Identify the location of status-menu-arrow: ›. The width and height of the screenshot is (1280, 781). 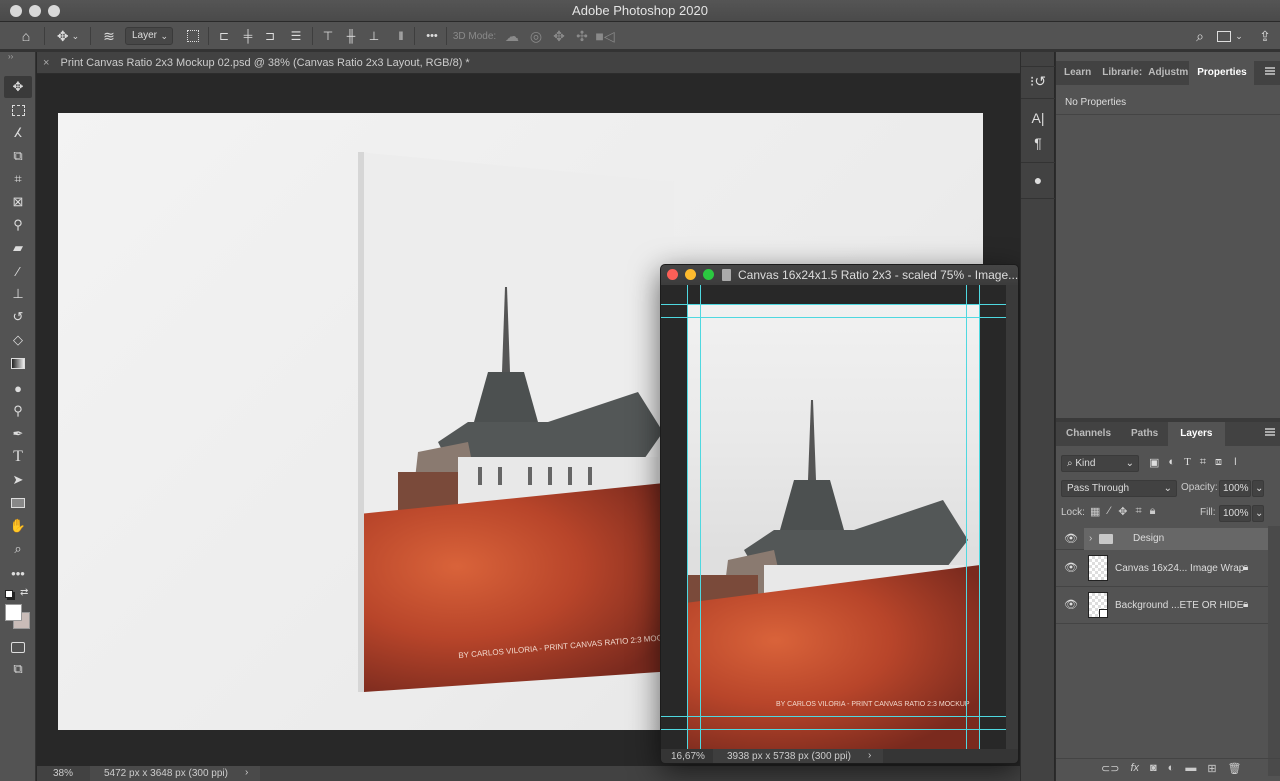
(246, 772).